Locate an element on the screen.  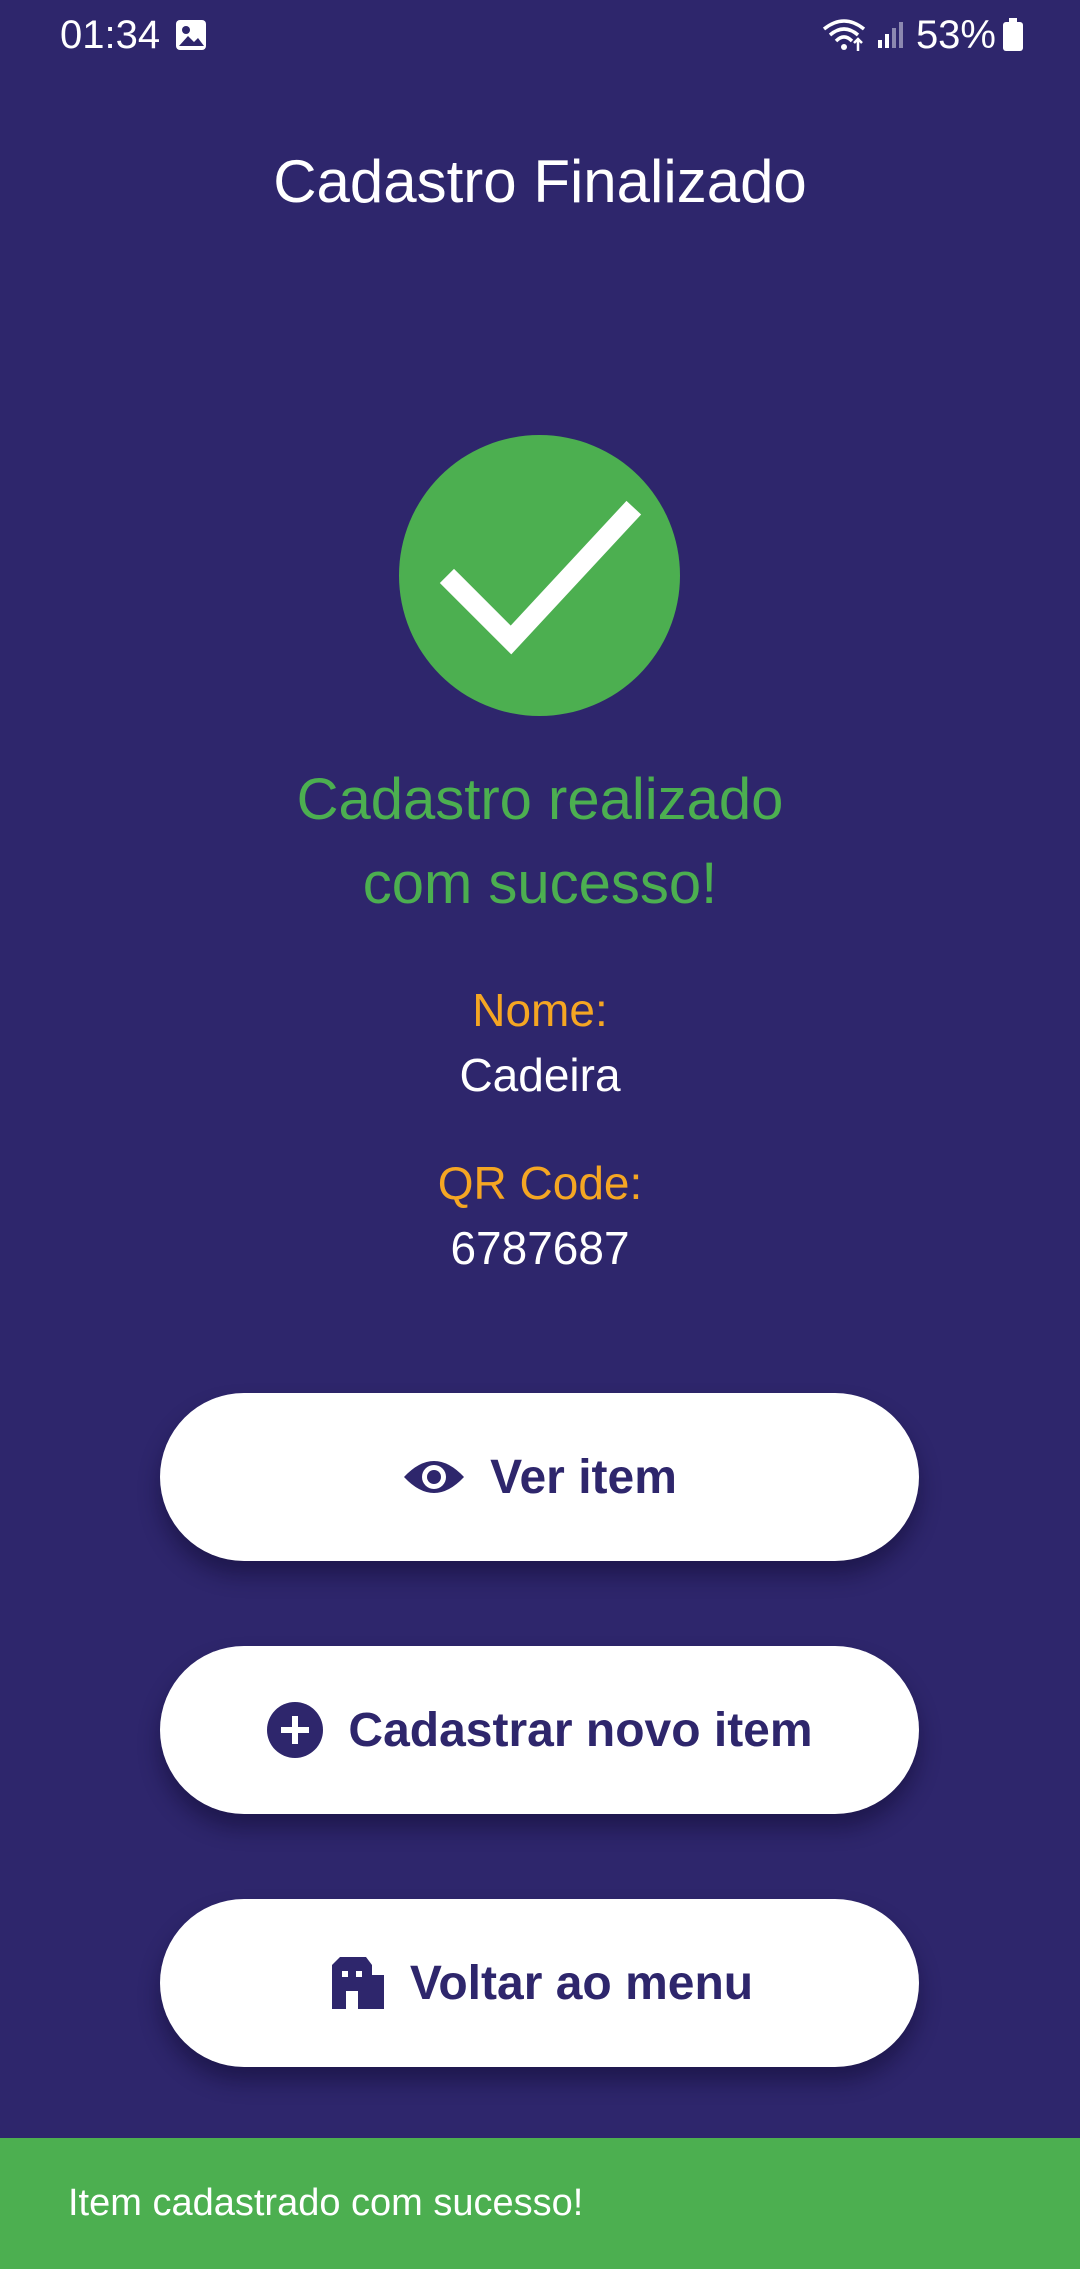
signal-icon is located at coordinates (891, 35).